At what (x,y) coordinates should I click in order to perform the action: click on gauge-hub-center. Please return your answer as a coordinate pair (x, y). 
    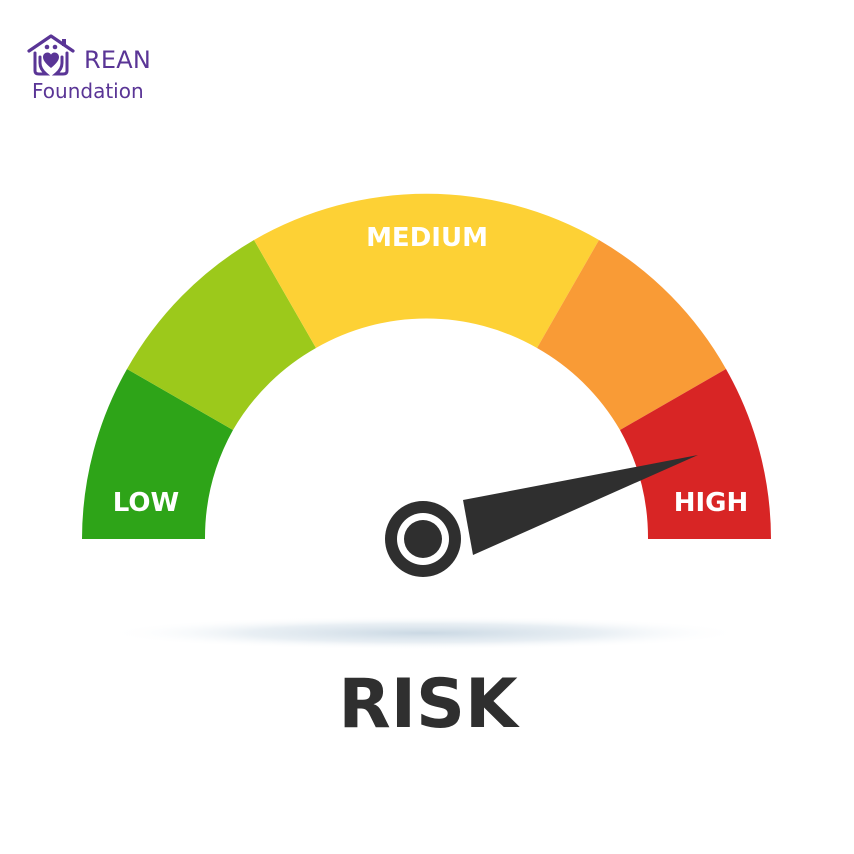
    Looking at the image, I should click on (423, 539).